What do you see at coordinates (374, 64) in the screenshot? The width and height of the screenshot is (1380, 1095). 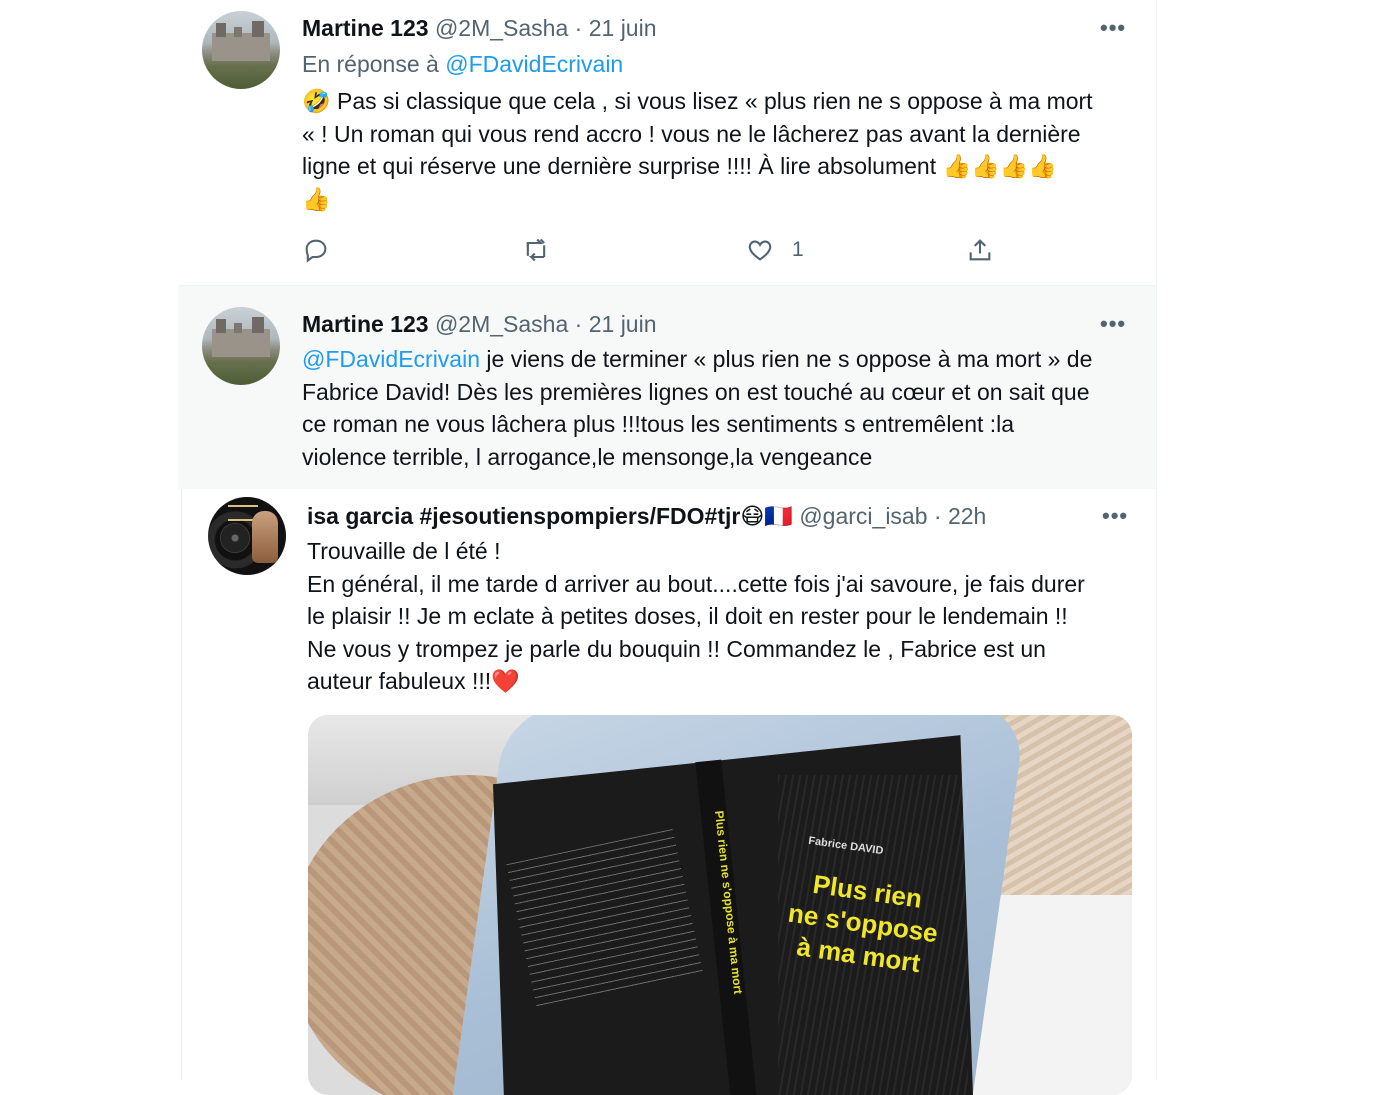 I see `replying-prefix: En réponse à` at bounding box center [374, 64].